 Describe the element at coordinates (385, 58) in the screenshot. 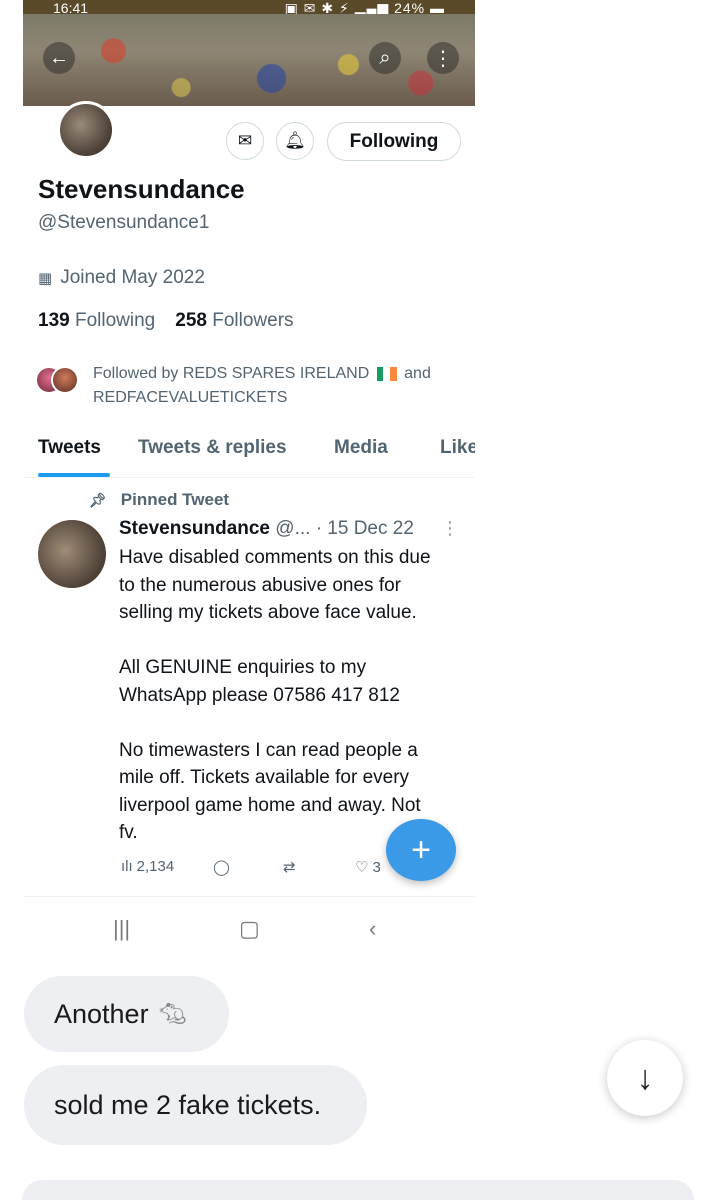

I see `search-icon: ⌕` at that location.